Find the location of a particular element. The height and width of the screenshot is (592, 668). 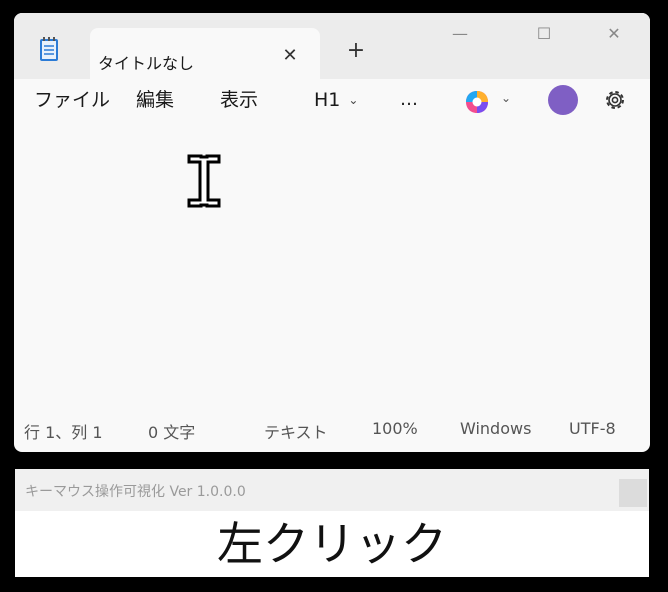

cursor-position: 行 1、列 1 is located at coordinates (63, 431).